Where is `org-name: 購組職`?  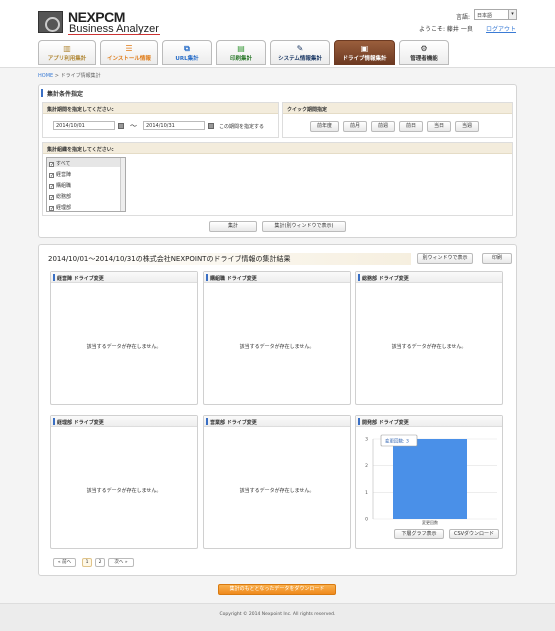 org-name: 購組職 is located at coordinates (64, 186).